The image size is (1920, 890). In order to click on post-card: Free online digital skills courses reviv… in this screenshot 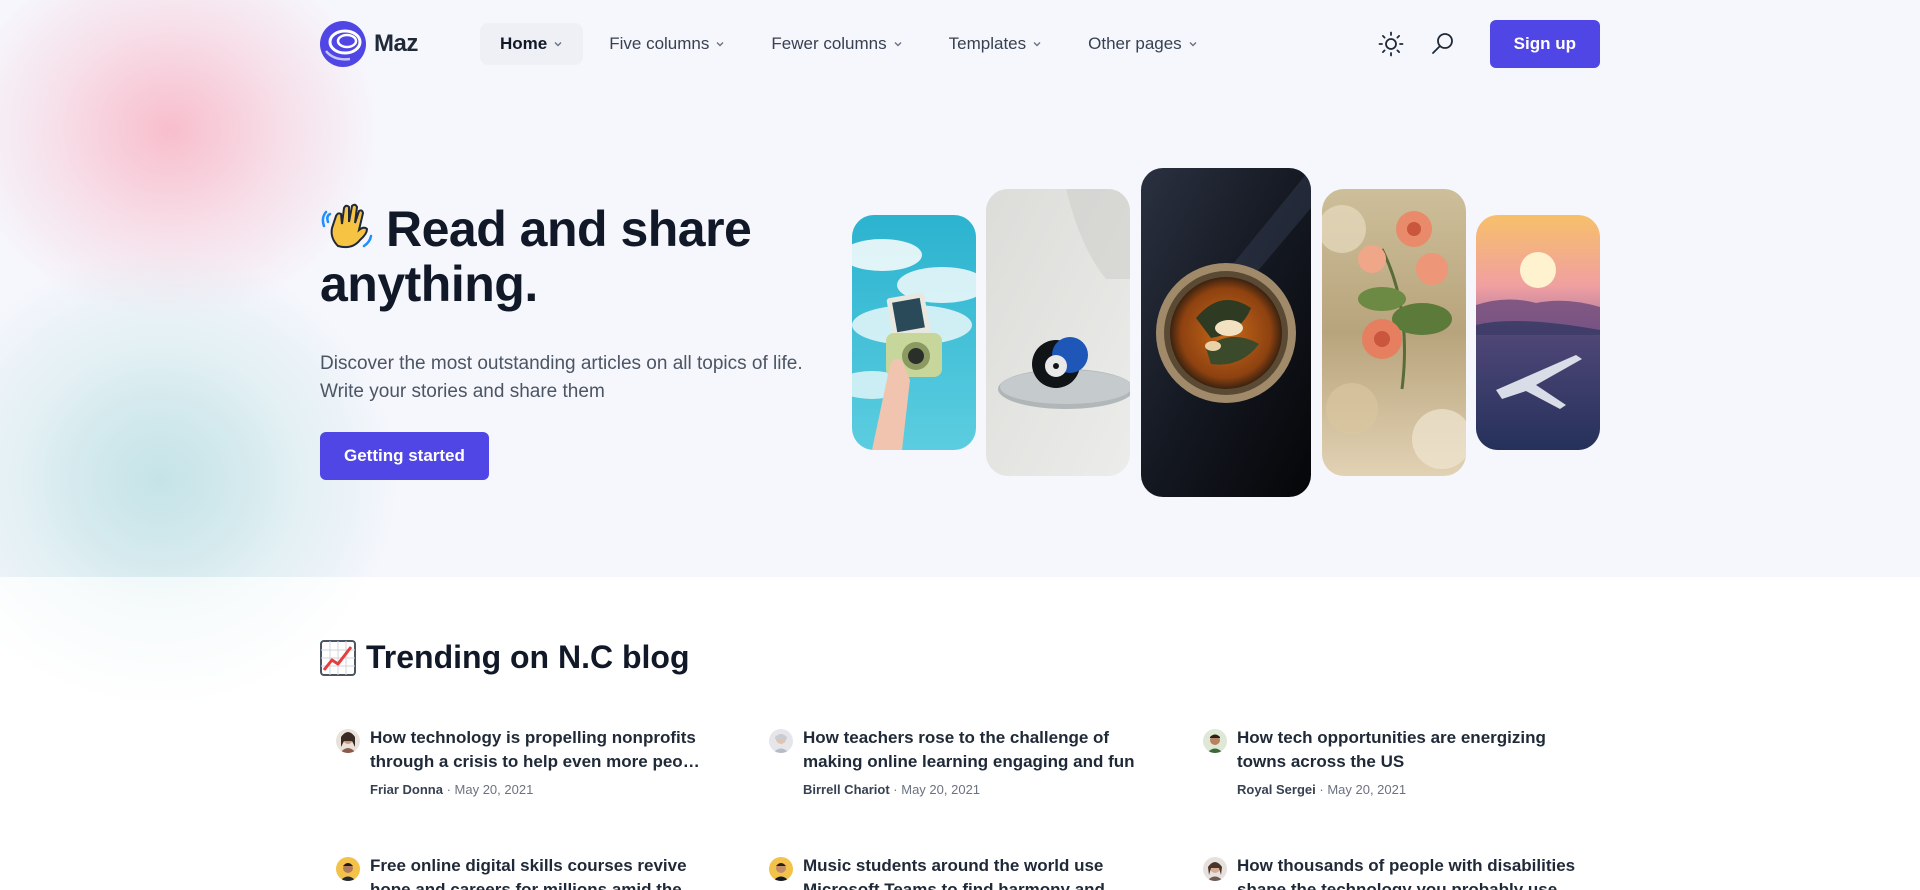, I will do `click(526, 872)`.